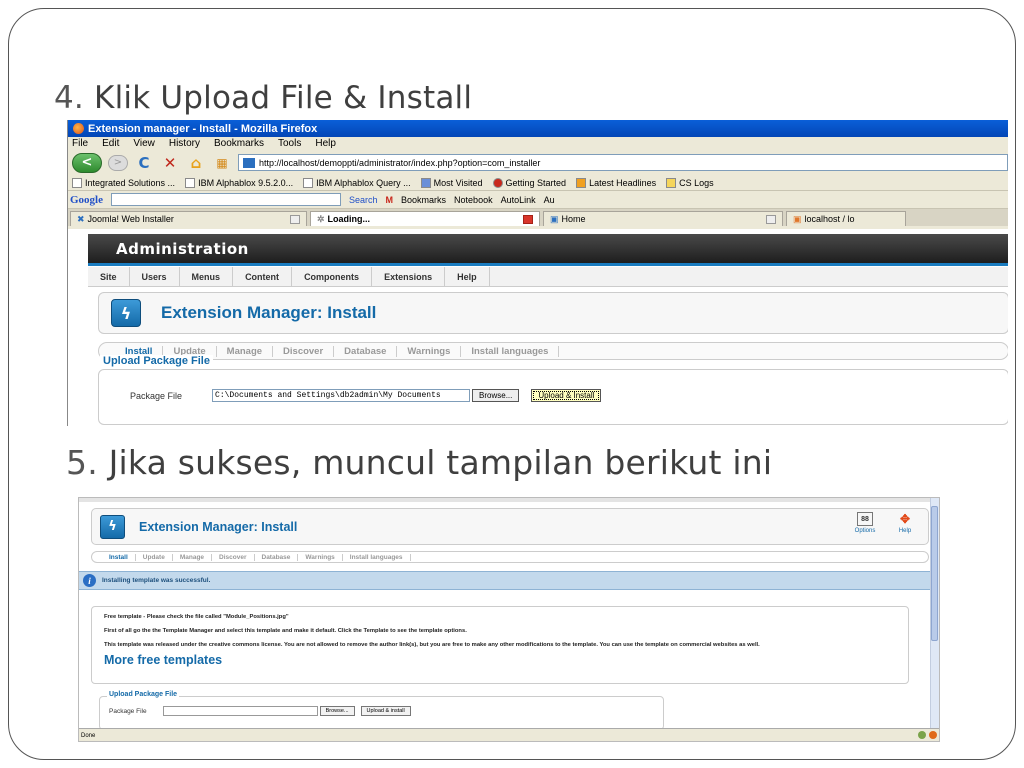 The width and height of the screenshot is (1024, 768). I want to click on top-edge, so click(509, 500).